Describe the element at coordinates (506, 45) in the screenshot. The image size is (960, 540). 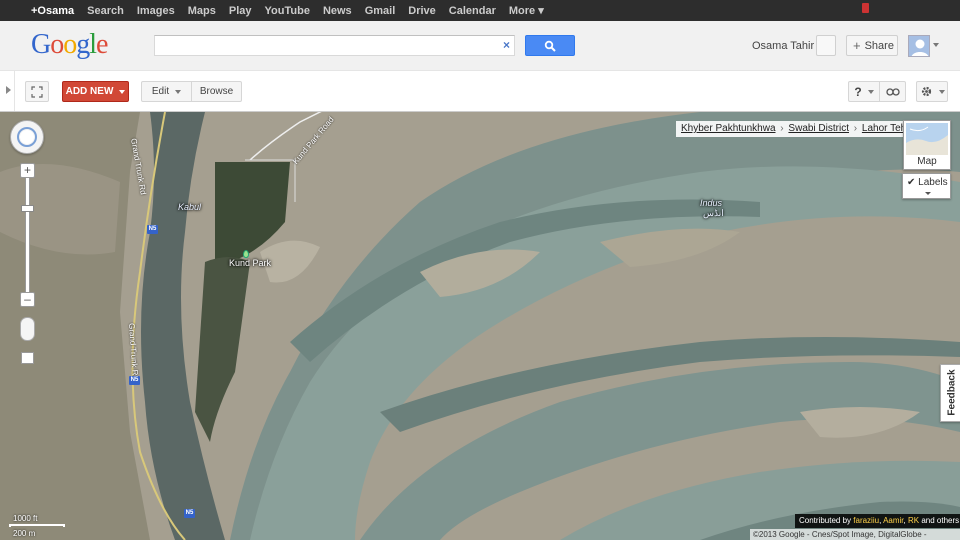
I see `clear-search-icon: ×` at that location.